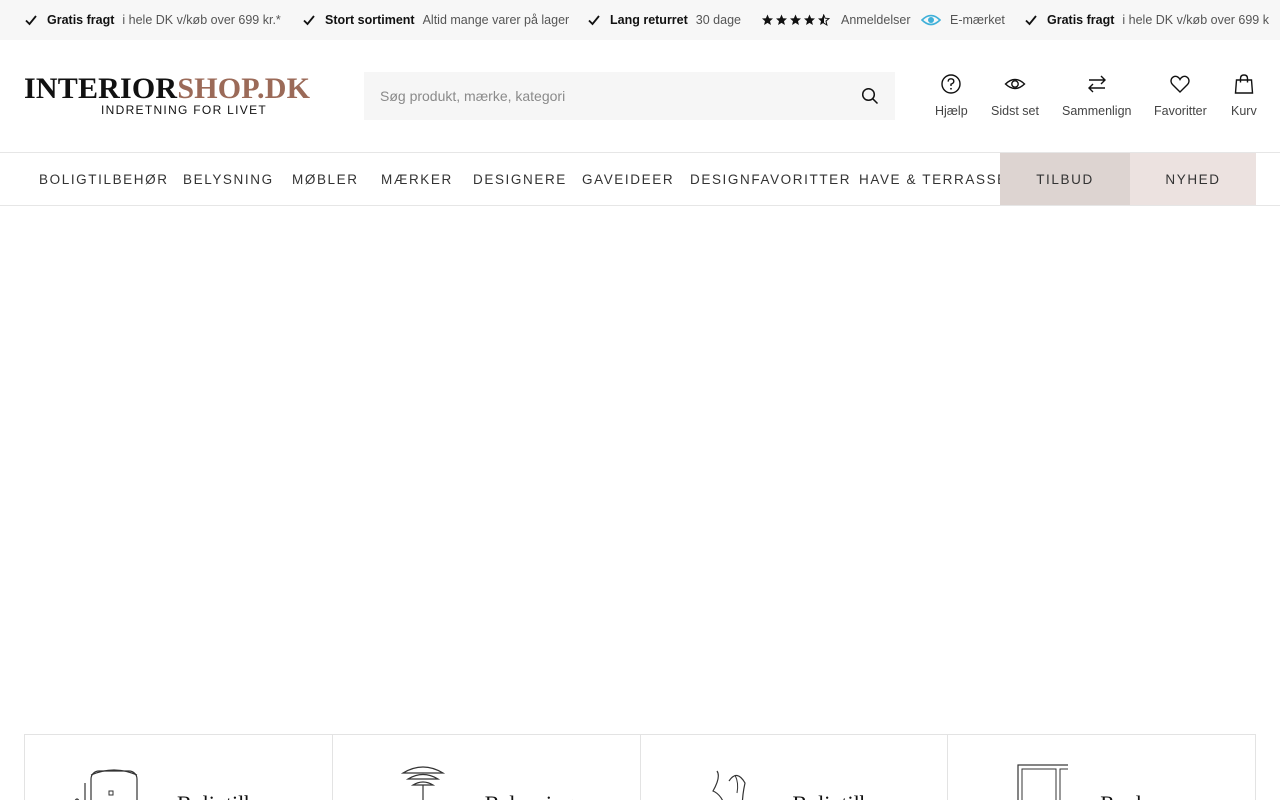 Image resolution: width=1280 pixels, height=800 pixels. Describe the element at coordinates (1096, 84) in the screenshot. I see `compare-arrows-icon` at that location.